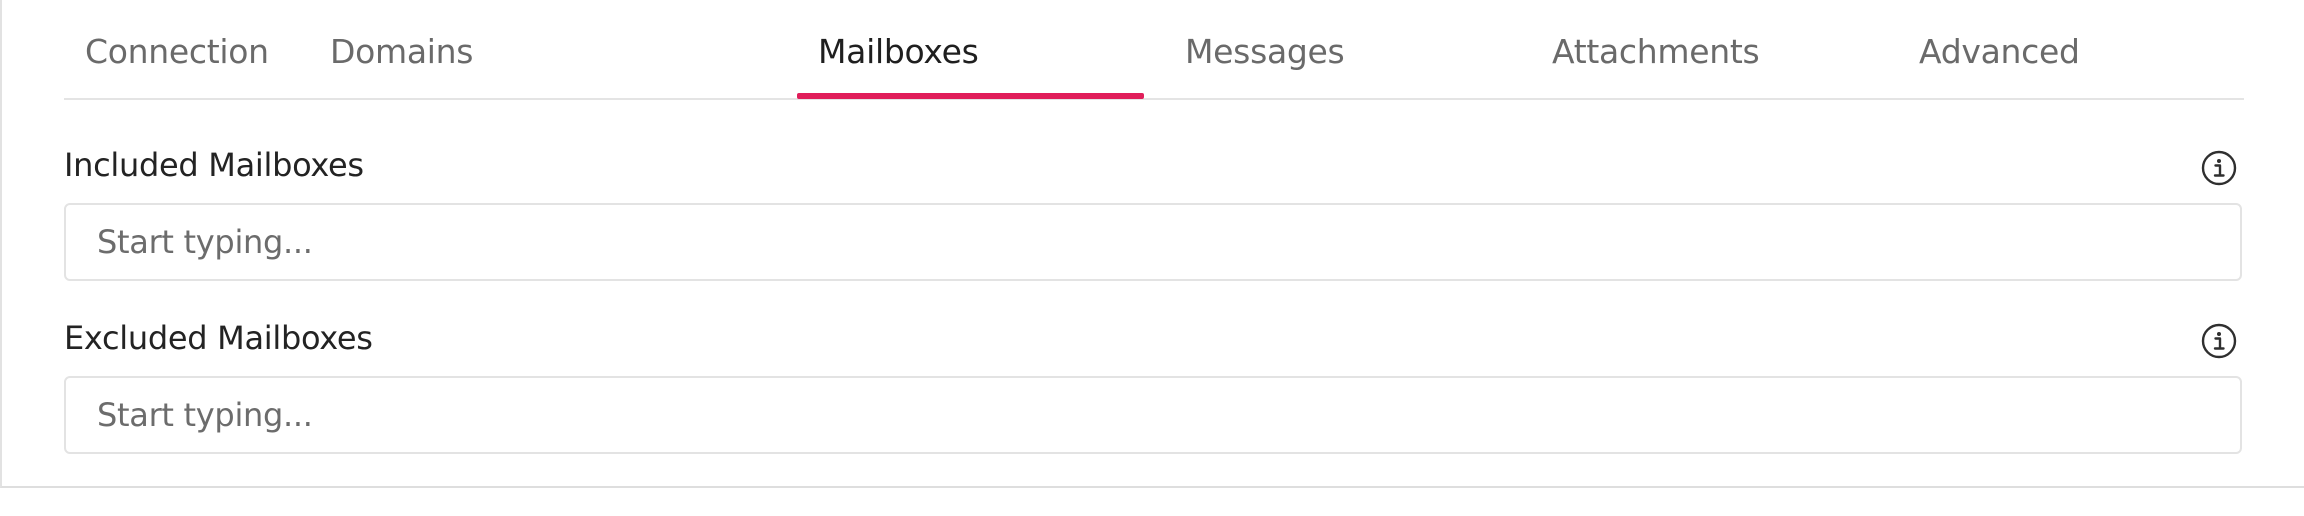 The height and width of the screenshot is (516, 2304). What do you see at coordinates (1656, 51) in the screenshot?
I see `tab-attachments-label: Attachments` at bounding box center [1656, 51].